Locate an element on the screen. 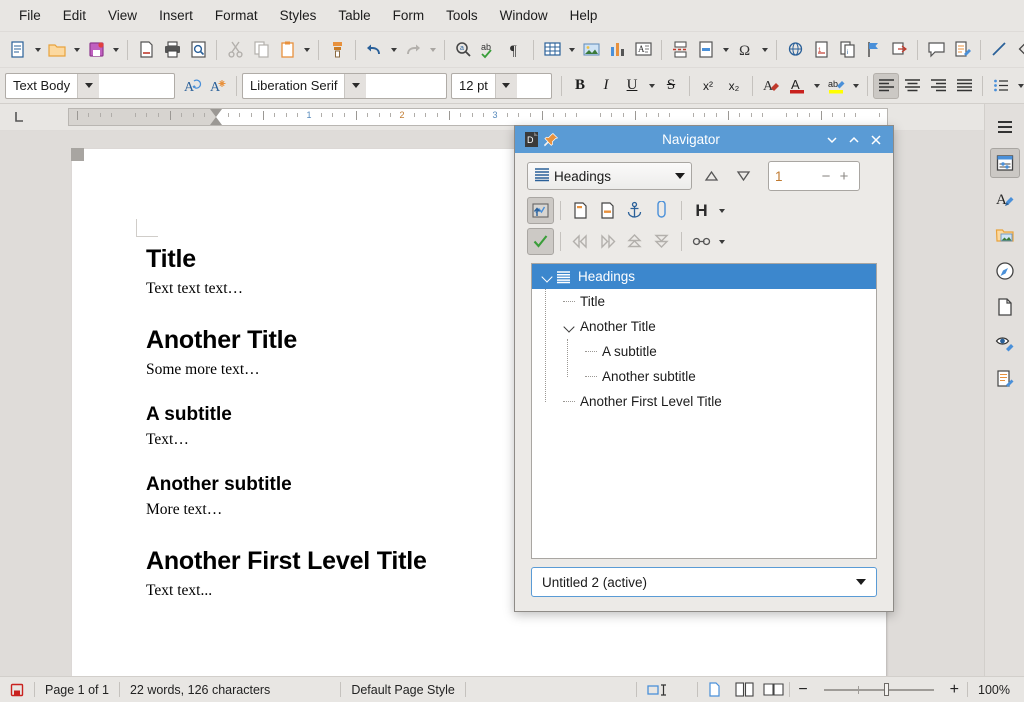  insert-comment-icon is located at coordinates (936, 50).